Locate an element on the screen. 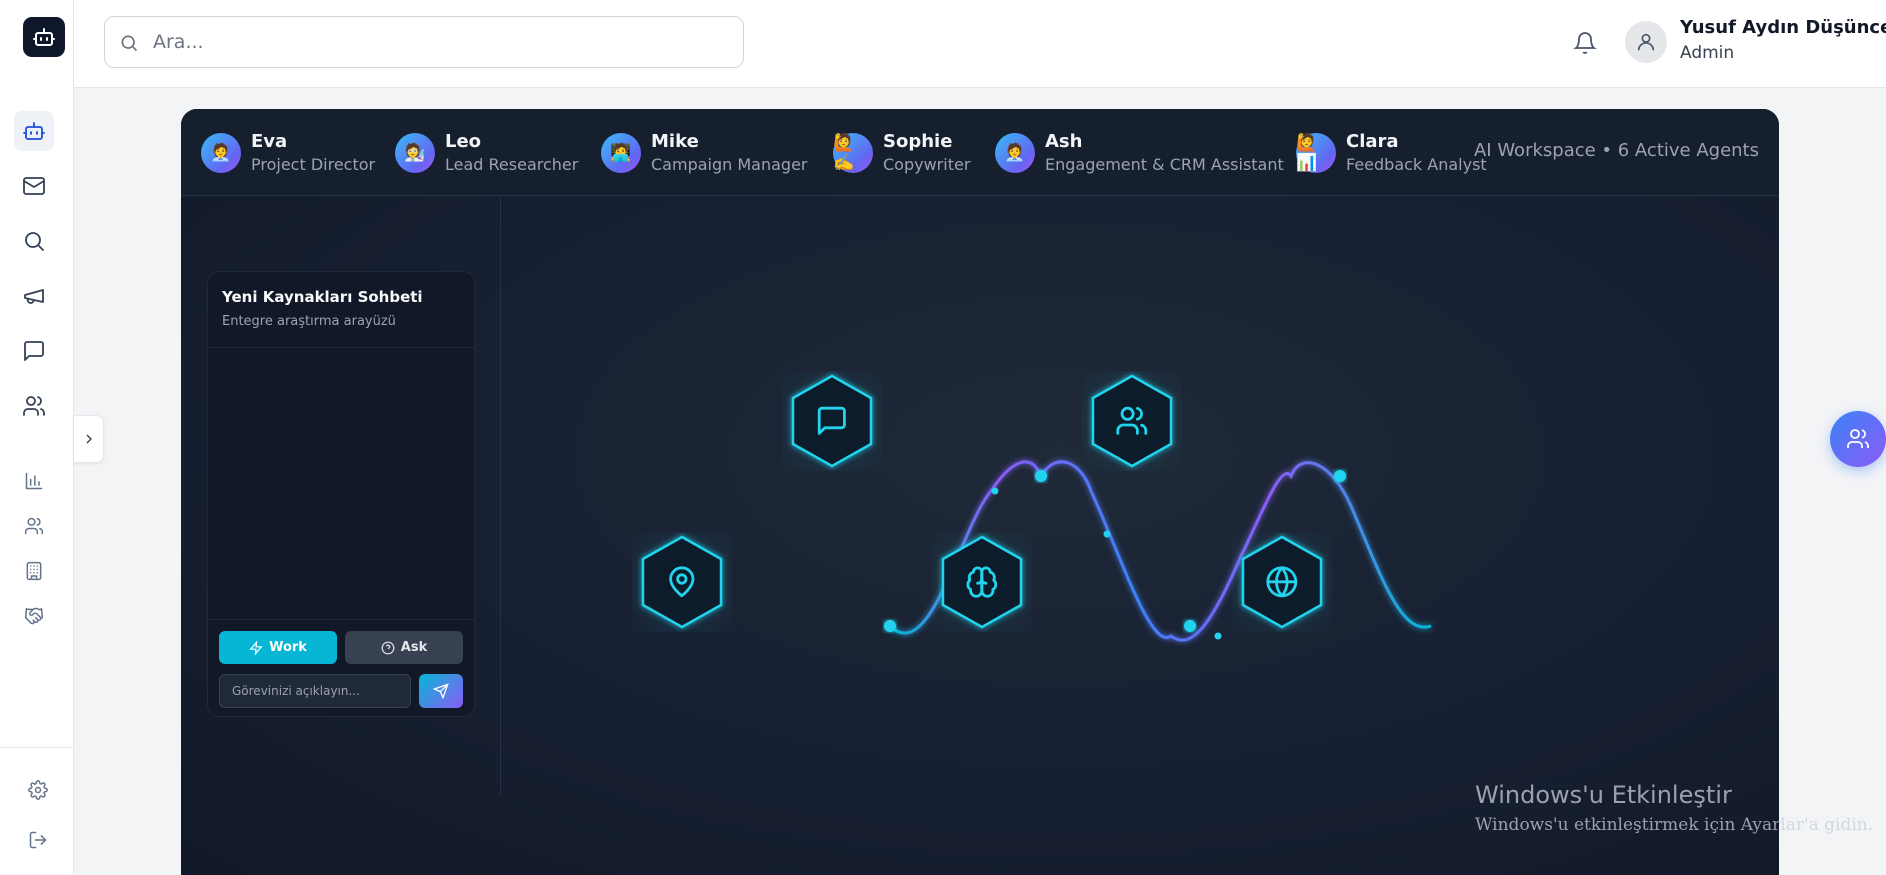 The height and width of the screenshot is (875, 1886). agent-name: Mike is located at coordinates (675, 141).